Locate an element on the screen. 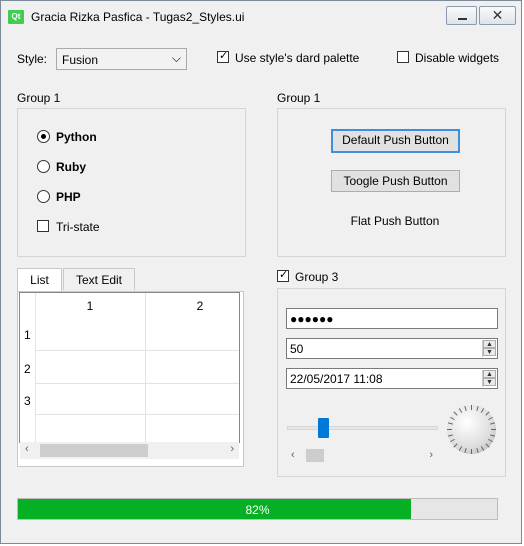 The image size is (524, 546). tristate-label: Tri-state is located at coordinates (78, 227).